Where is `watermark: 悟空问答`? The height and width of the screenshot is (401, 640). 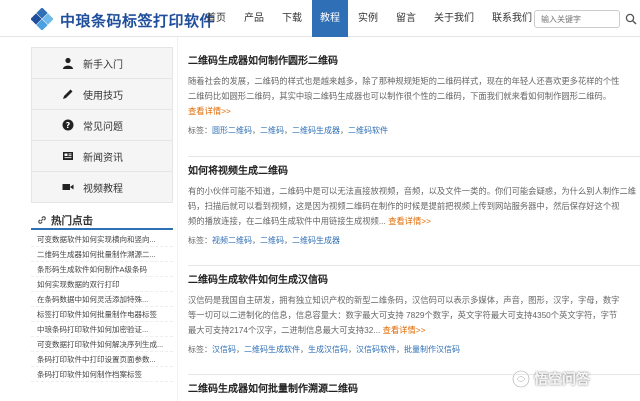
watermark: 悟空问答 is located at coordinates (551, 379).